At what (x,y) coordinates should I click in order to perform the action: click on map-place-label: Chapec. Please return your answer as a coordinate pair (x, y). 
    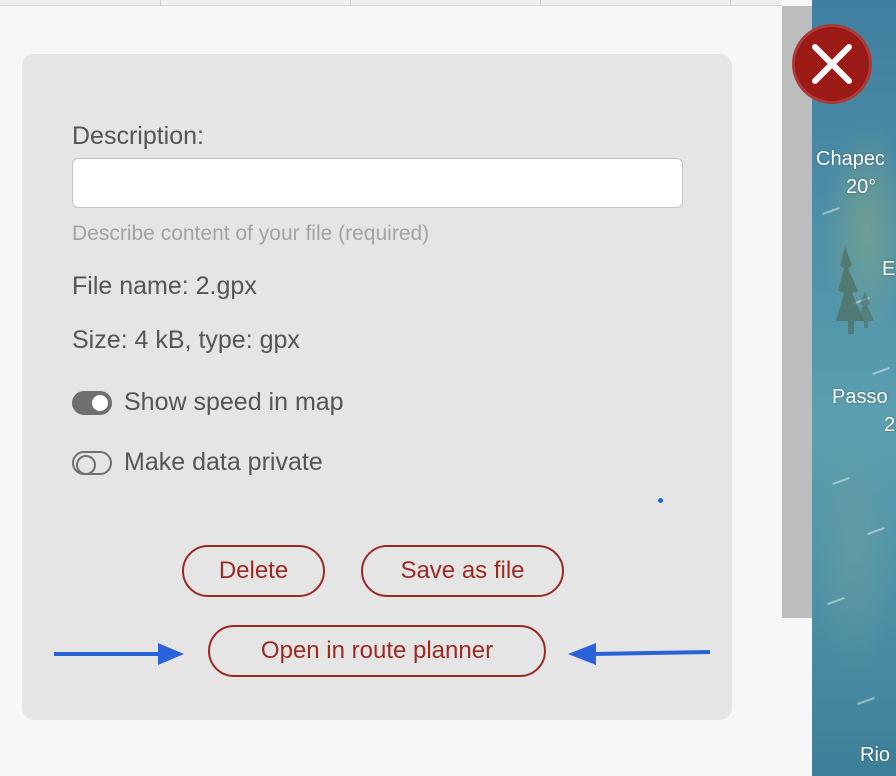
    Looking at the image, I should click on (850, 159).